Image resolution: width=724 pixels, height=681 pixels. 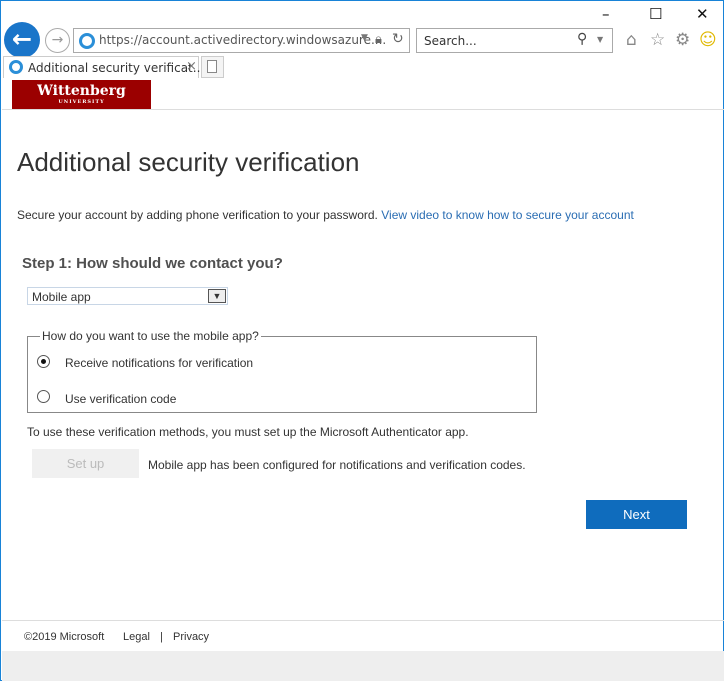 What do you see at coordinates (191, 66) in the screenshot?
I see `close-tab-icon: ×` at bounding box center [191, 66].